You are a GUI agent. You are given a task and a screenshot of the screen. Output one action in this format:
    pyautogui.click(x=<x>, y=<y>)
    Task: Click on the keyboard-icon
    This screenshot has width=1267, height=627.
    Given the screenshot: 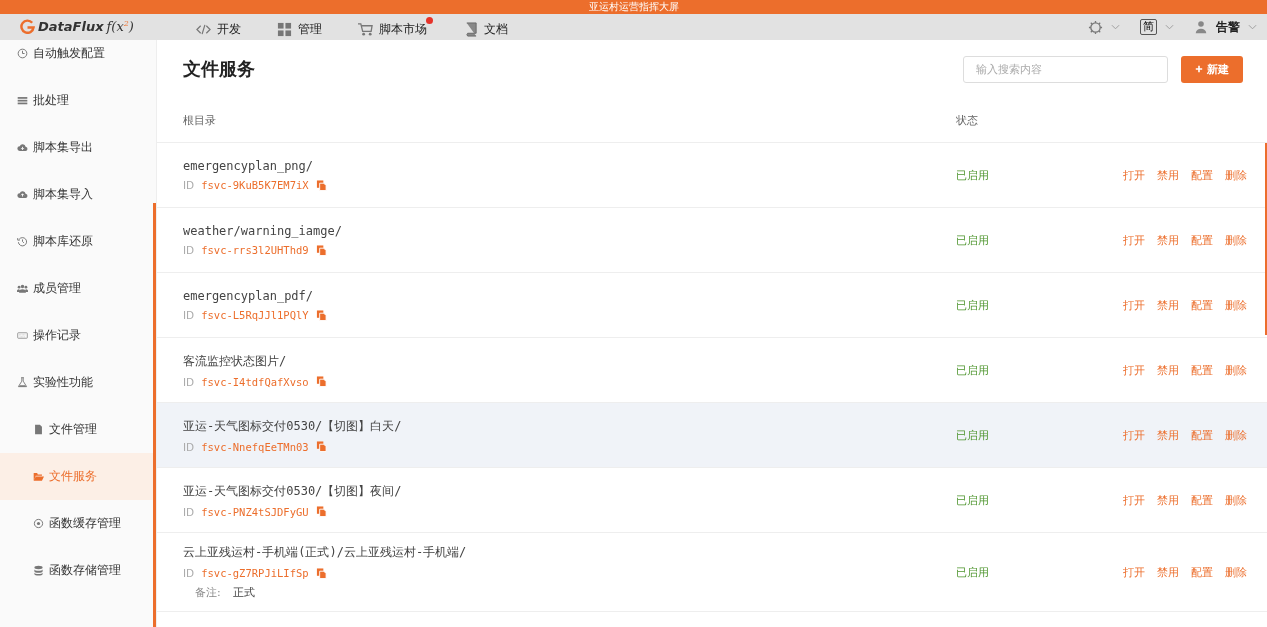 What is the action you would take?
    pyautogui.click(x=22, y=335)
    